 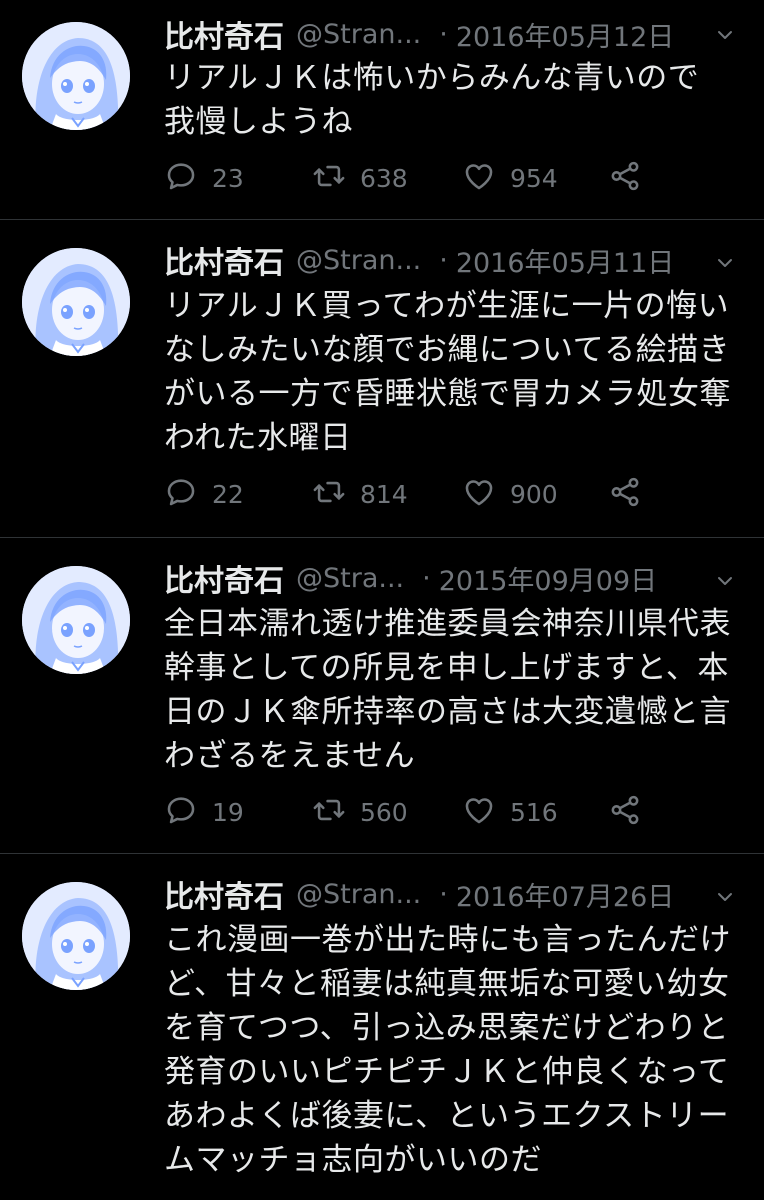 I want to click on reply-count: 19, so click(x=228, y=812).